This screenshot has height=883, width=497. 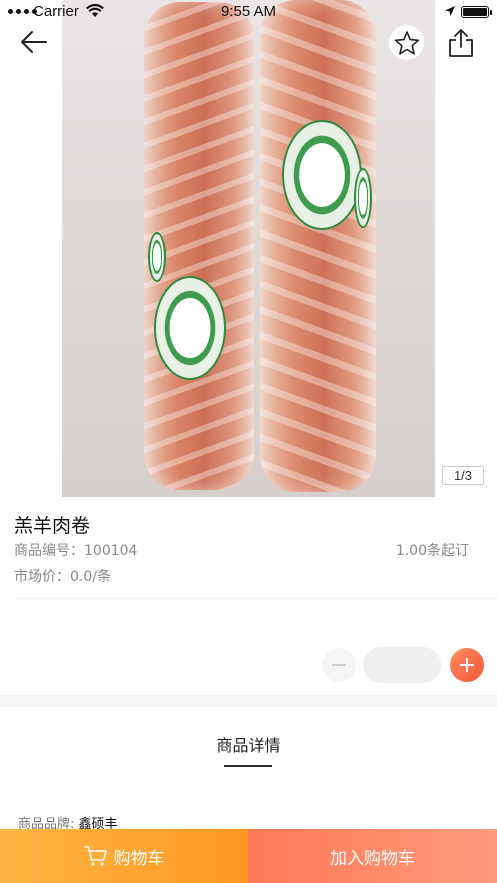 What do you see at coordinates (90, 577) in the screenshot?
I see `market-price-value: 0.0/条` at bounding box center [90, 577].